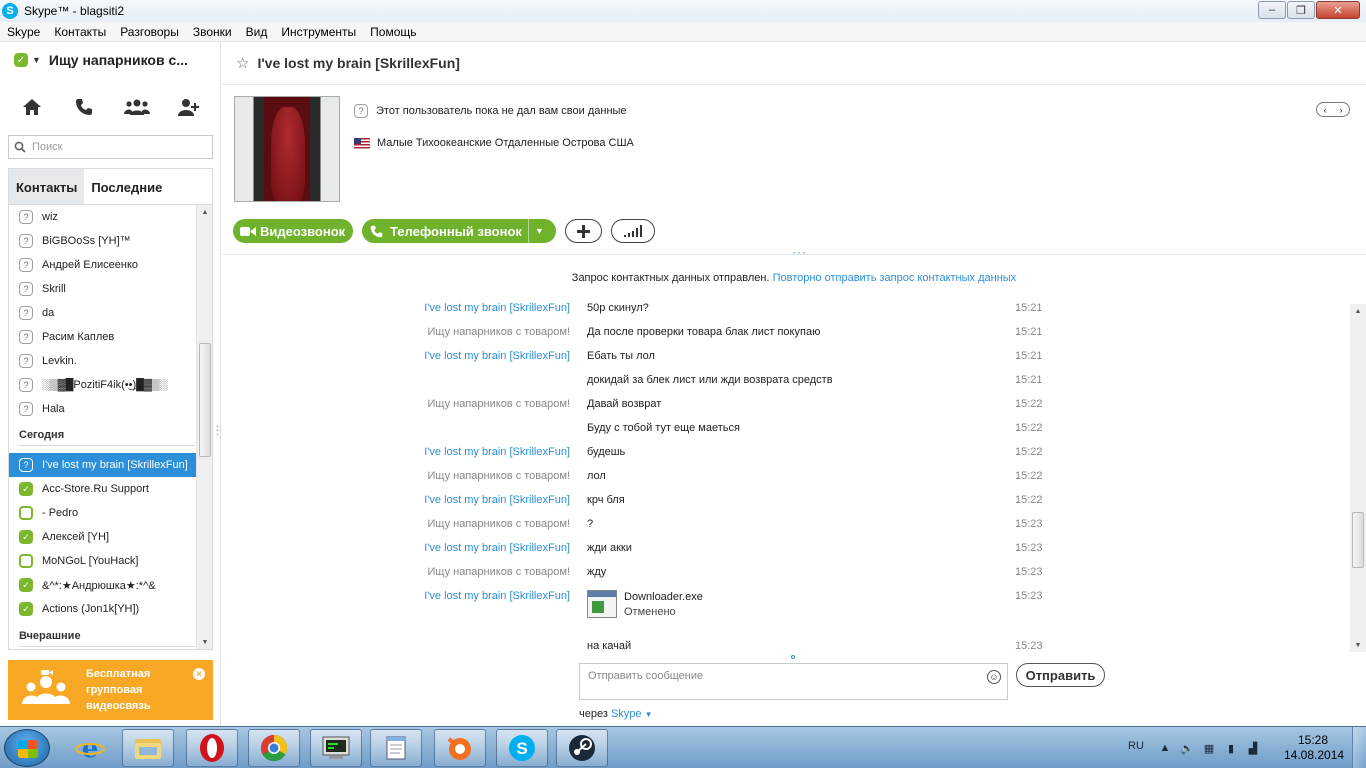 Image resolution: width=1366 pixels, height=768 pixels. What do you see at coordinates (393, 32) in the screenshot?
I see `menu-help: Помощь` at bounding box center [393, 32].